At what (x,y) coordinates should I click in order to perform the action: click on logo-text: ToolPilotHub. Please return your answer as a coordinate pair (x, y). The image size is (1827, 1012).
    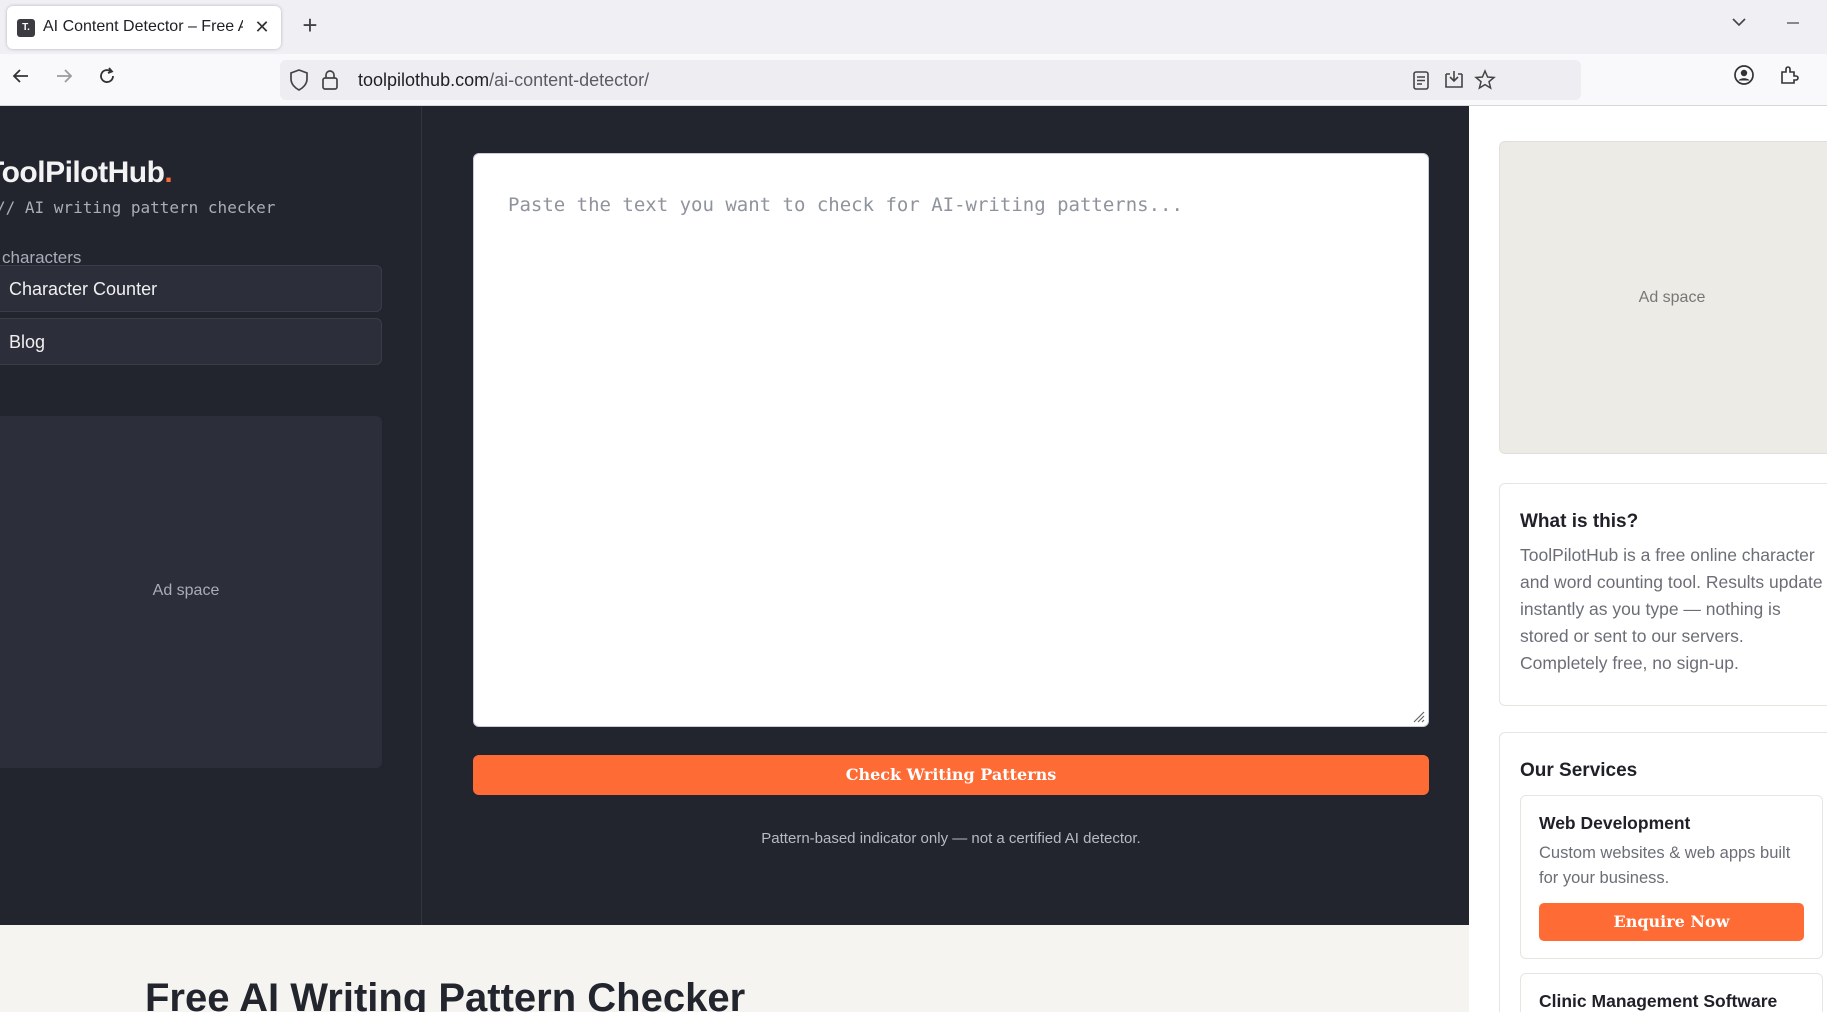
    Looking at the image, I should click on (82, 172).